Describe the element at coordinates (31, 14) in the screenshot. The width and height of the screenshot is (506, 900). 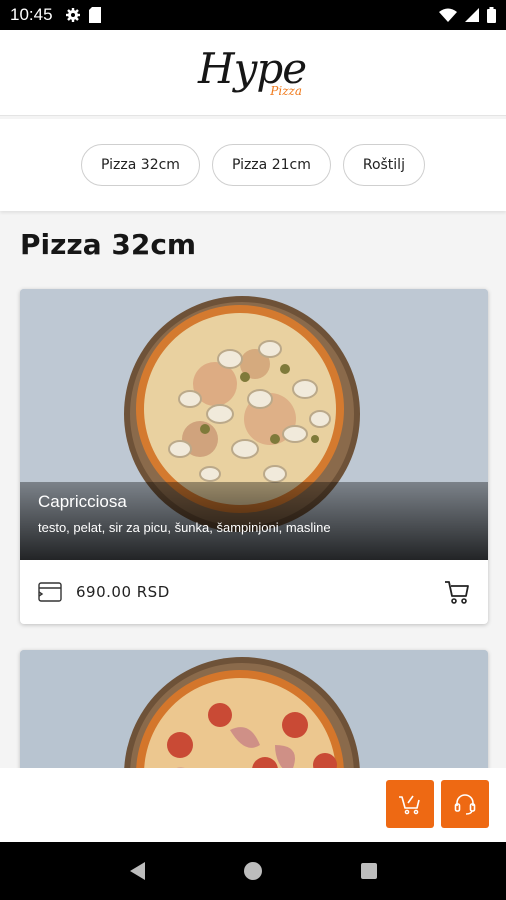
I see `status-time: 10:45` at that location.